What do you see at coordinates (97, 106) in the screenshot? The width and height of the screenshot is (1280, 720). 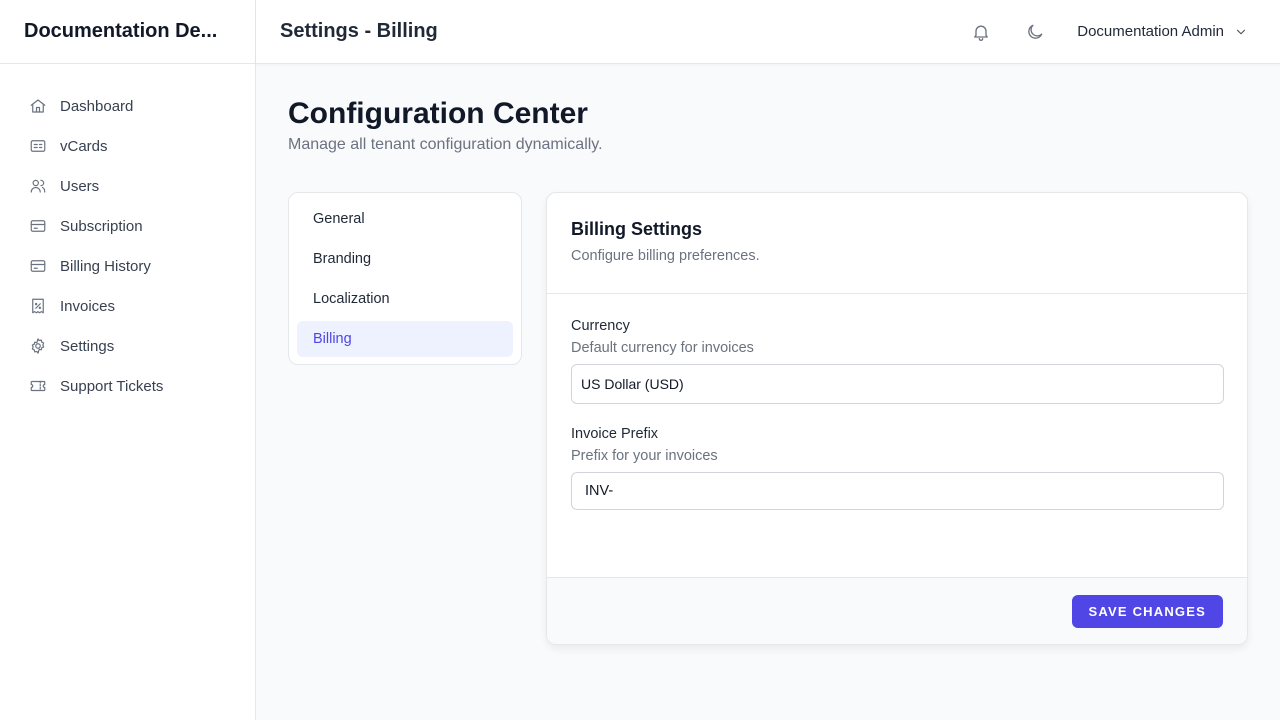 I see `sidebar-item-label: Dashboard` at bounding box center [97, 106].